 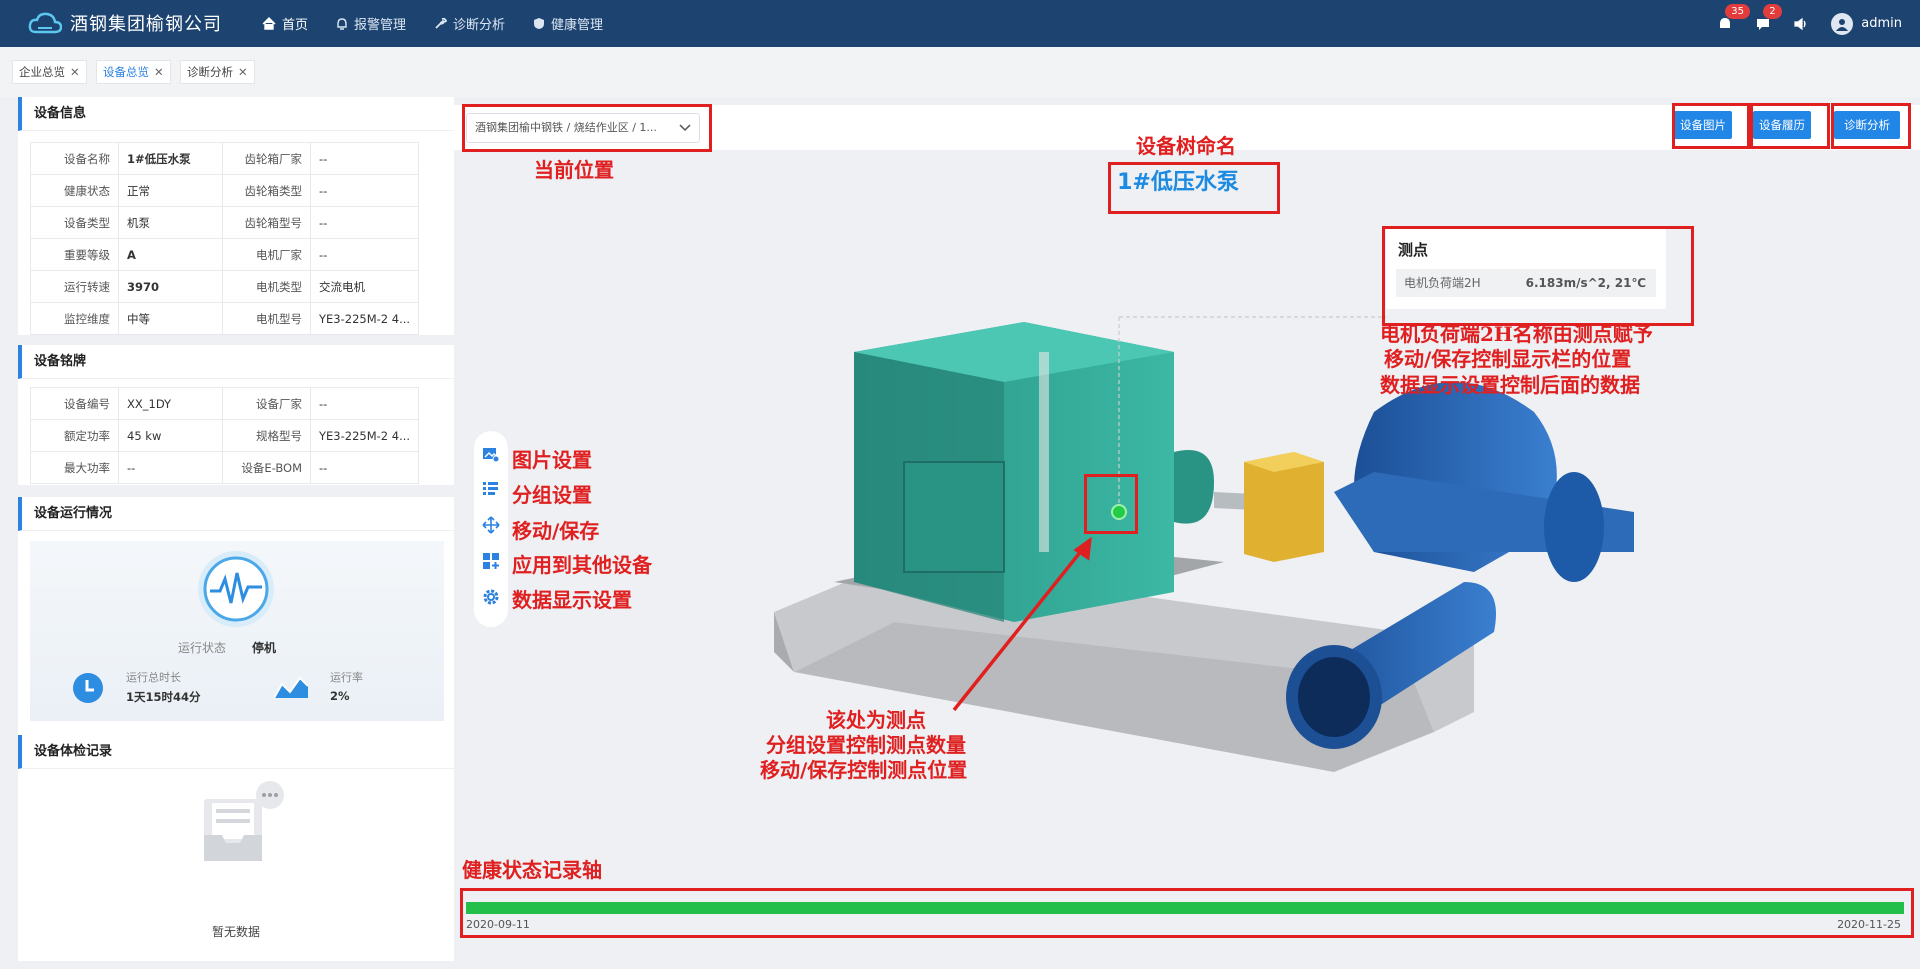 What do you see at coordinates (266, 435) in the screenshot?
I see `field-label: 规格型号` at bounding box center [266, 435].